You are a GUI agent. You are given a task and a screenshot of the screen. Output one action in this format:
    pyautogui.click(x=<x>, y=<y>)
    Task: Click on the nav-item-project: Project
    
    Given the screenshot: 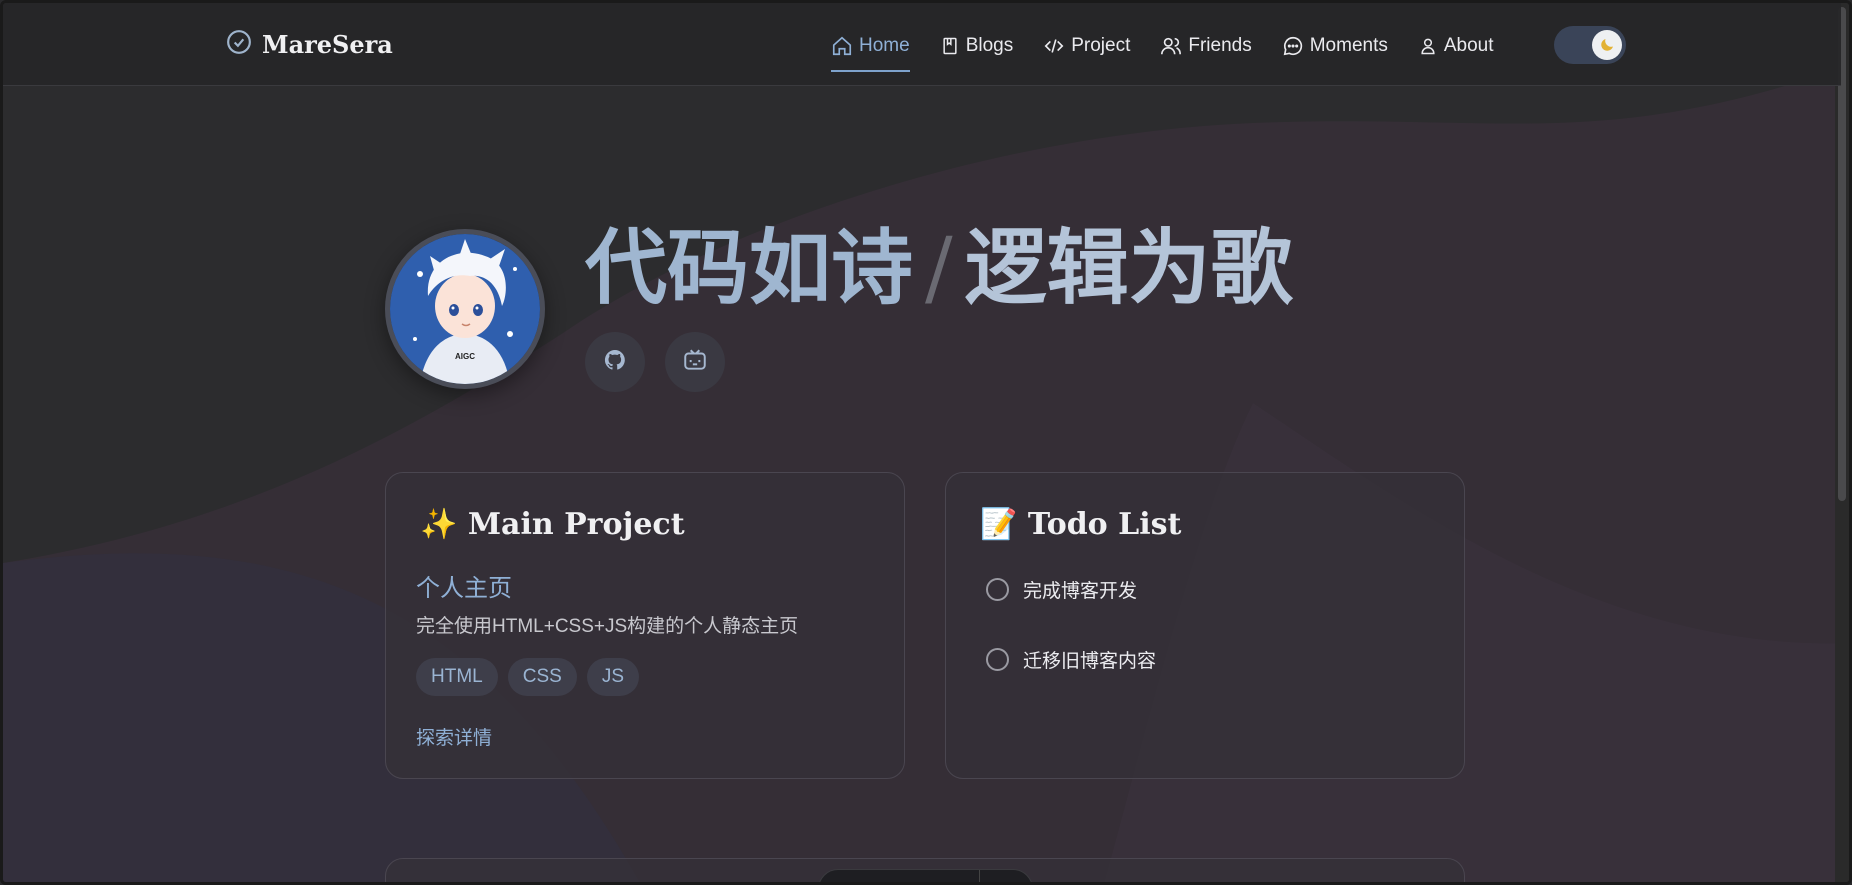 What is the action you would take?
    pyautogui.click(x=1086, y=46)
    